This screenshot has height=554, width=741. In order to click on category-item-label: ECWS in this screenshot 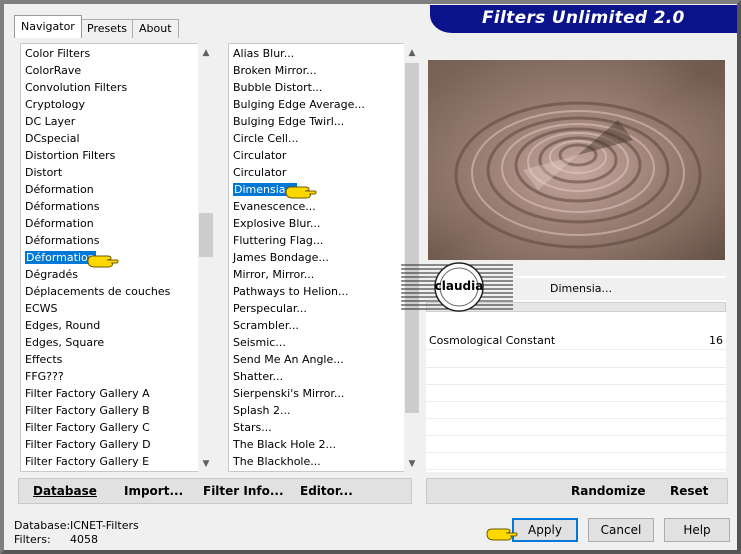, I will do `click(41, 308)`.